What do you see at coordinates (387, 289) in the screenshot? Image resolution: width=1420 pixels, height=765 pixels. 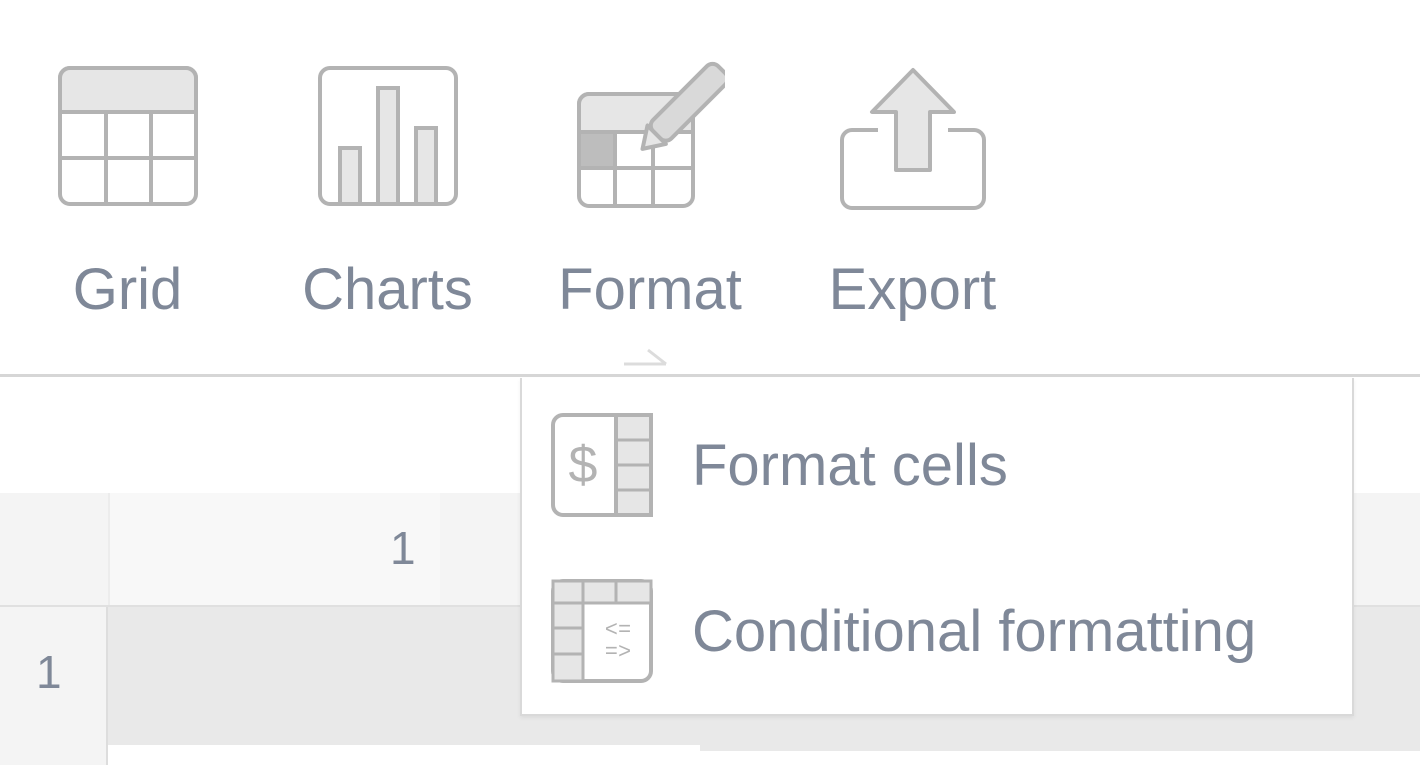 I see `charts-label: Charts` at bounding box center [387, 289].